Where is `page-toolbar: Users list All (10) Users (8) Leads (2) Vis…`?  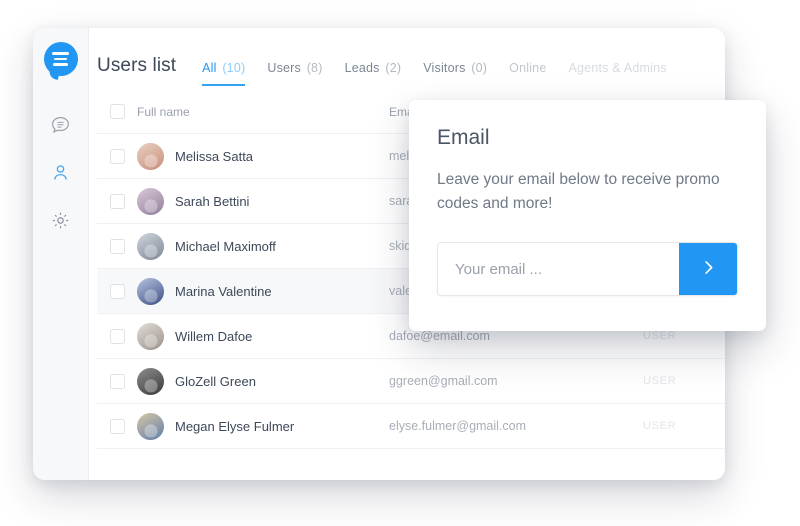 page-toolbar: Users list All (10) Users (8) Leads (2) Vis… is located at coordinates (407, 59).